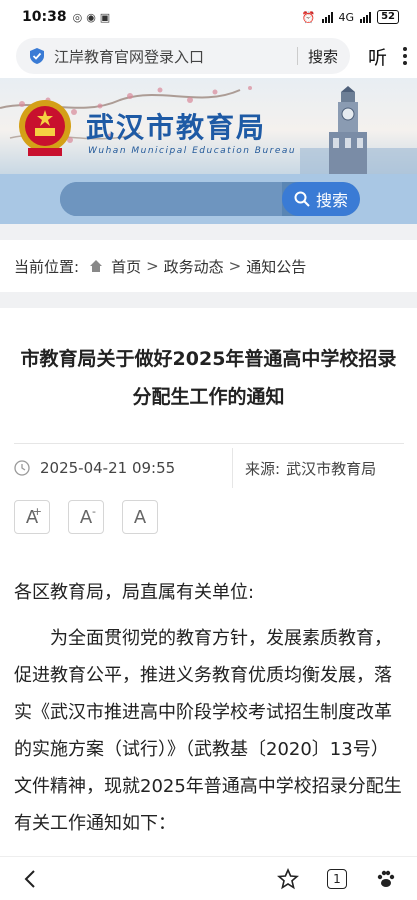 The height and width of the screenshot is (900, 417). Describe the element at coordinates (108, 468) in the screenshot. I see `article-date: 2025-04-21 09:55` at that location.